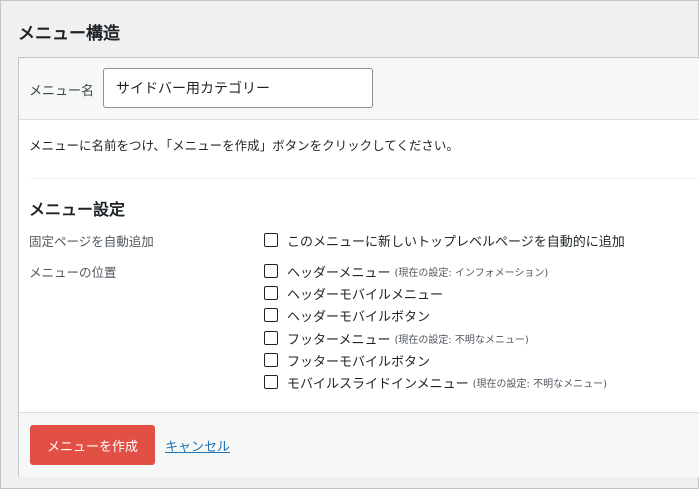 This screenshot has width=699, height=489. I want to click on menu-name-label: メニュー名, so click(62, 91).